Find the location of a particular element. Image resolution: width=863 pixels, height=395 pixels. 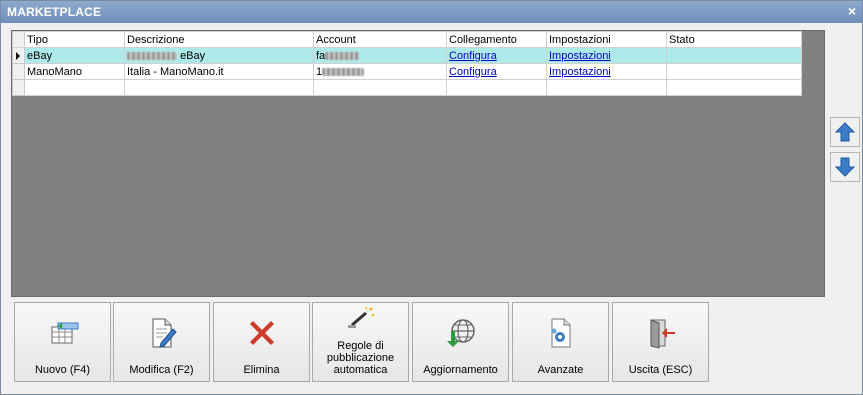

column-header-descrizione: Descrizione is located at coordinates (219, 39).